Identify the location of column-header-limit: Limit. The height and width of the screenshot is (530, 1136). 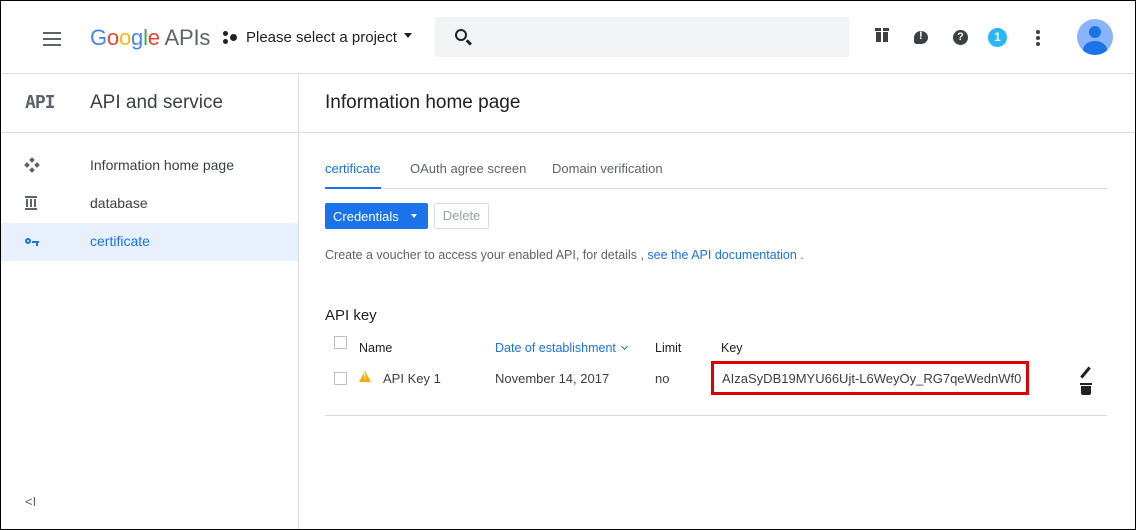
(668, 348).